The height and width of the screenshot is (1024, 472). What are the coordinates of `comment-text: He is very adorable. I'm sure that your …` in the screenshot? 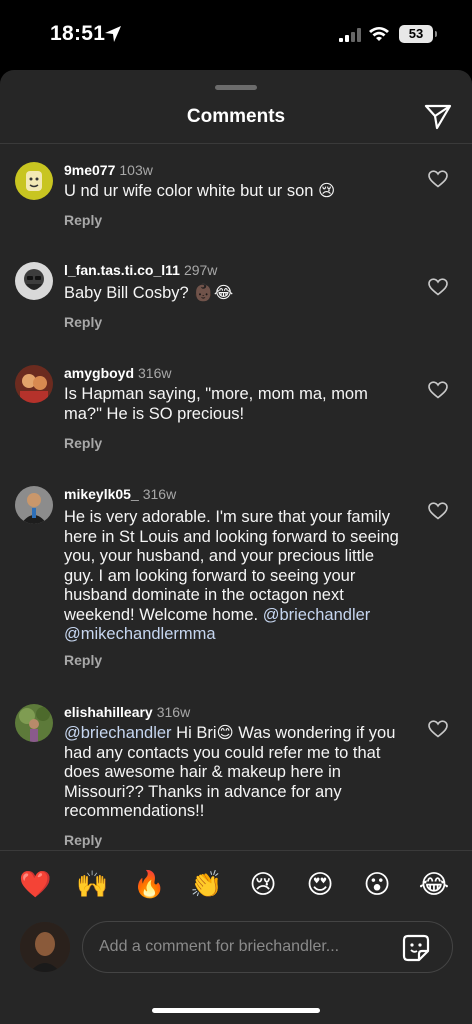 It's located at (234, 576).